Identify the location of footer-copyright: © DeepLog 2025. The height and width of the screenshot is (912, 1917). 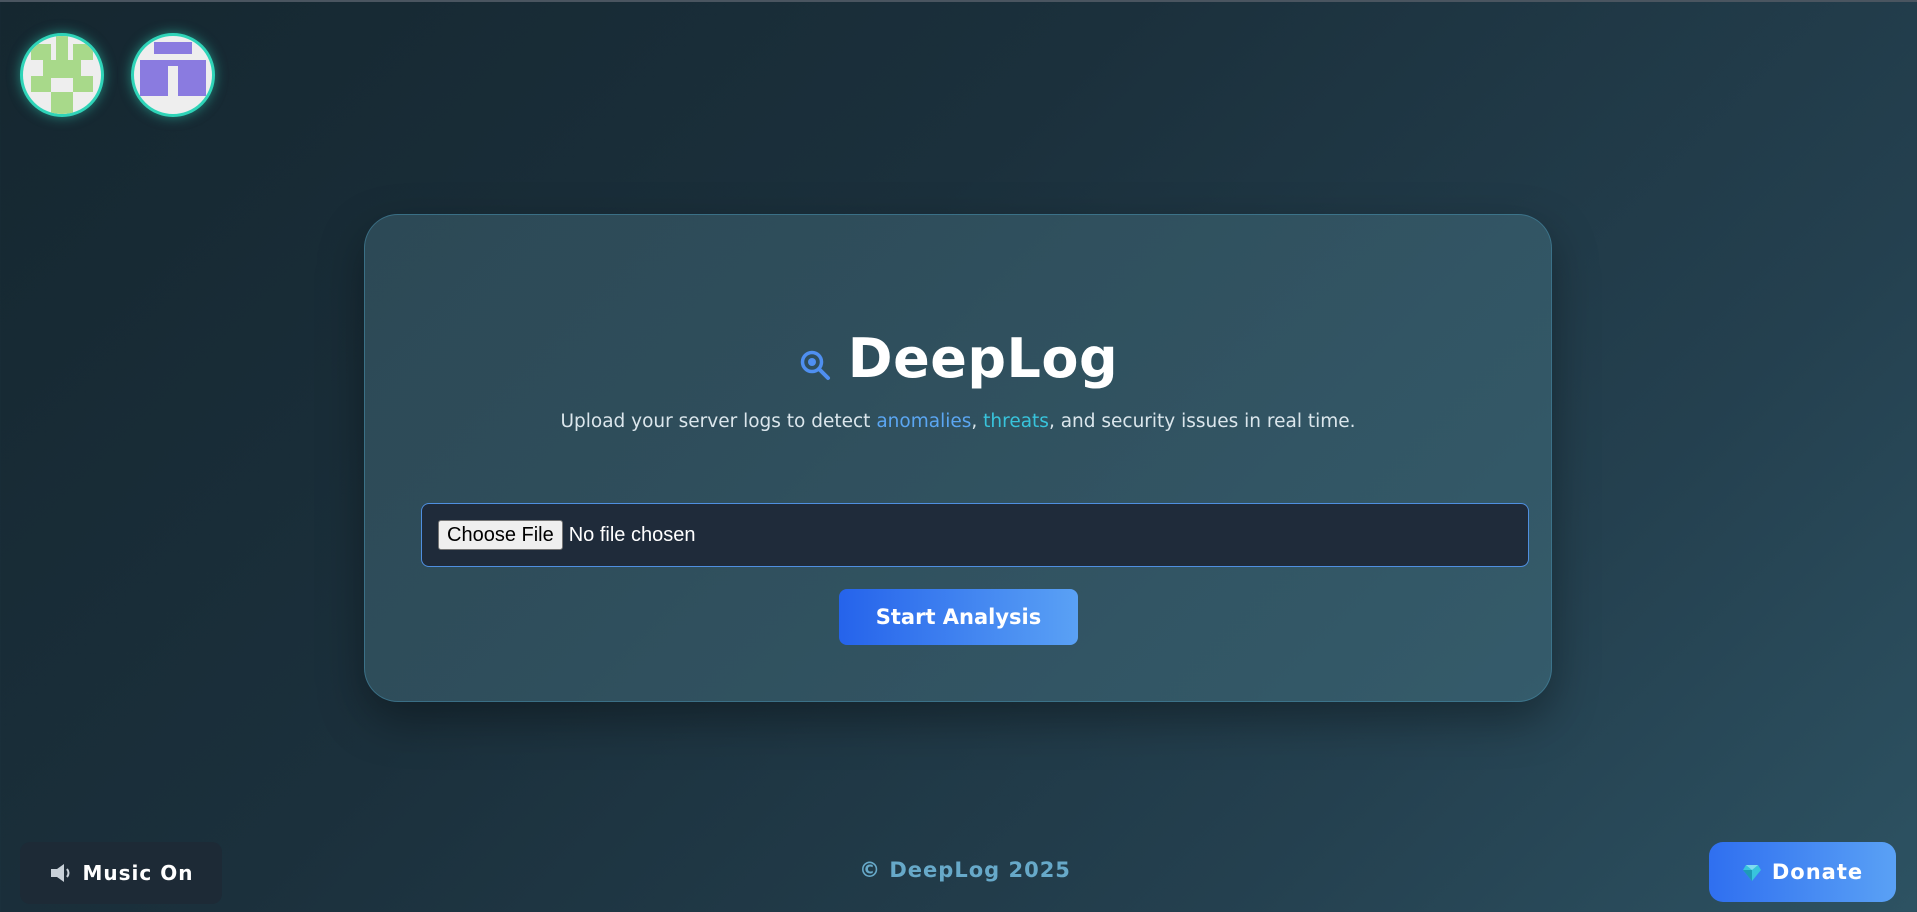
(965, 870).